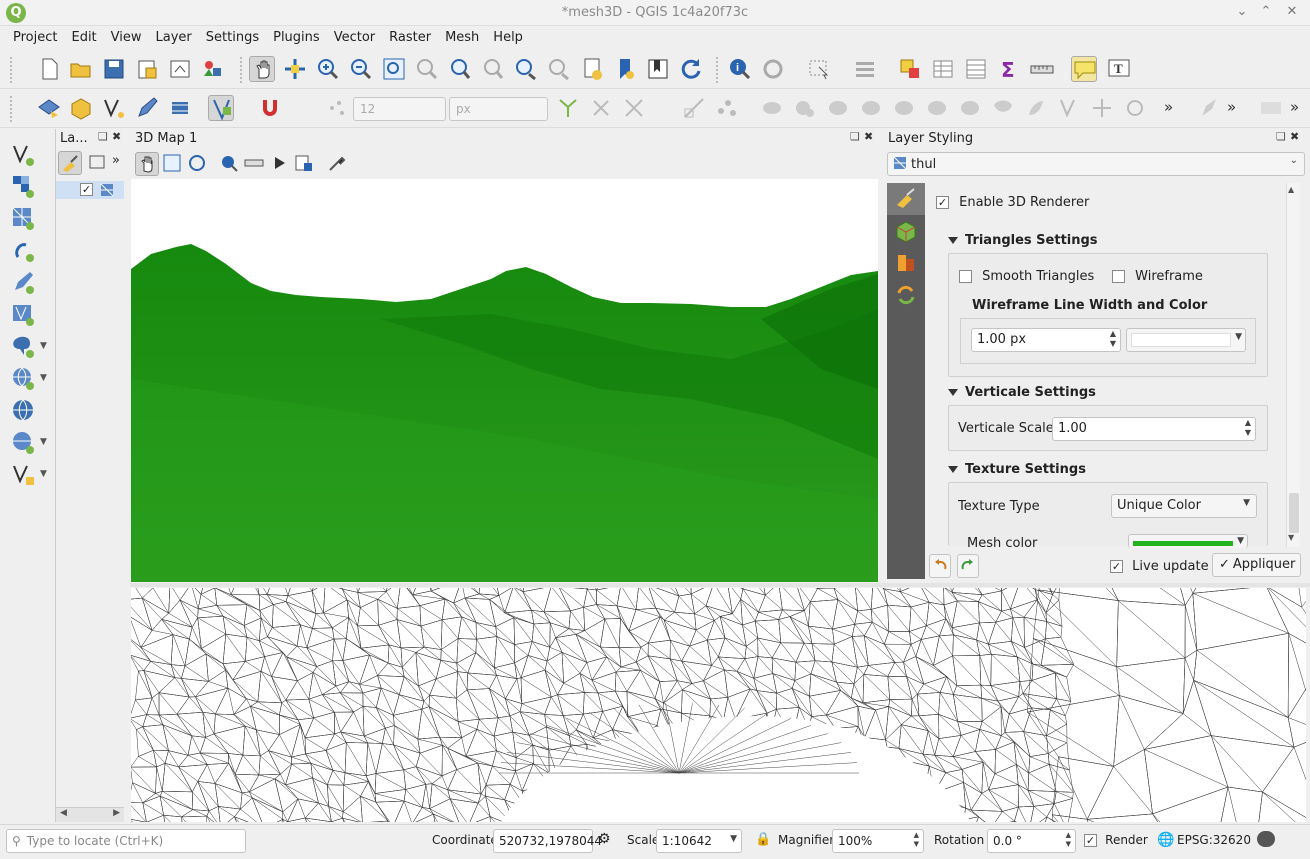 The height and width of the screenshot is (859, 1310). I want to click on render-checkbox: ✓, so click(1090, 840).